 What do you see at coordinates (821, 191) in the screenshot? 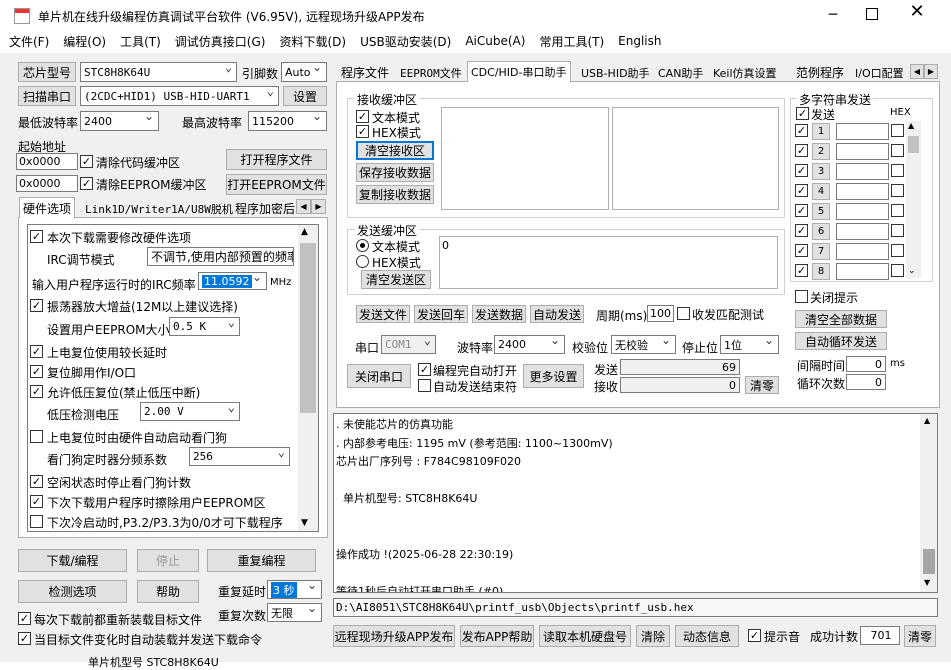
I see `multi-row-send-button: 4` at bounding box center [821, 191].